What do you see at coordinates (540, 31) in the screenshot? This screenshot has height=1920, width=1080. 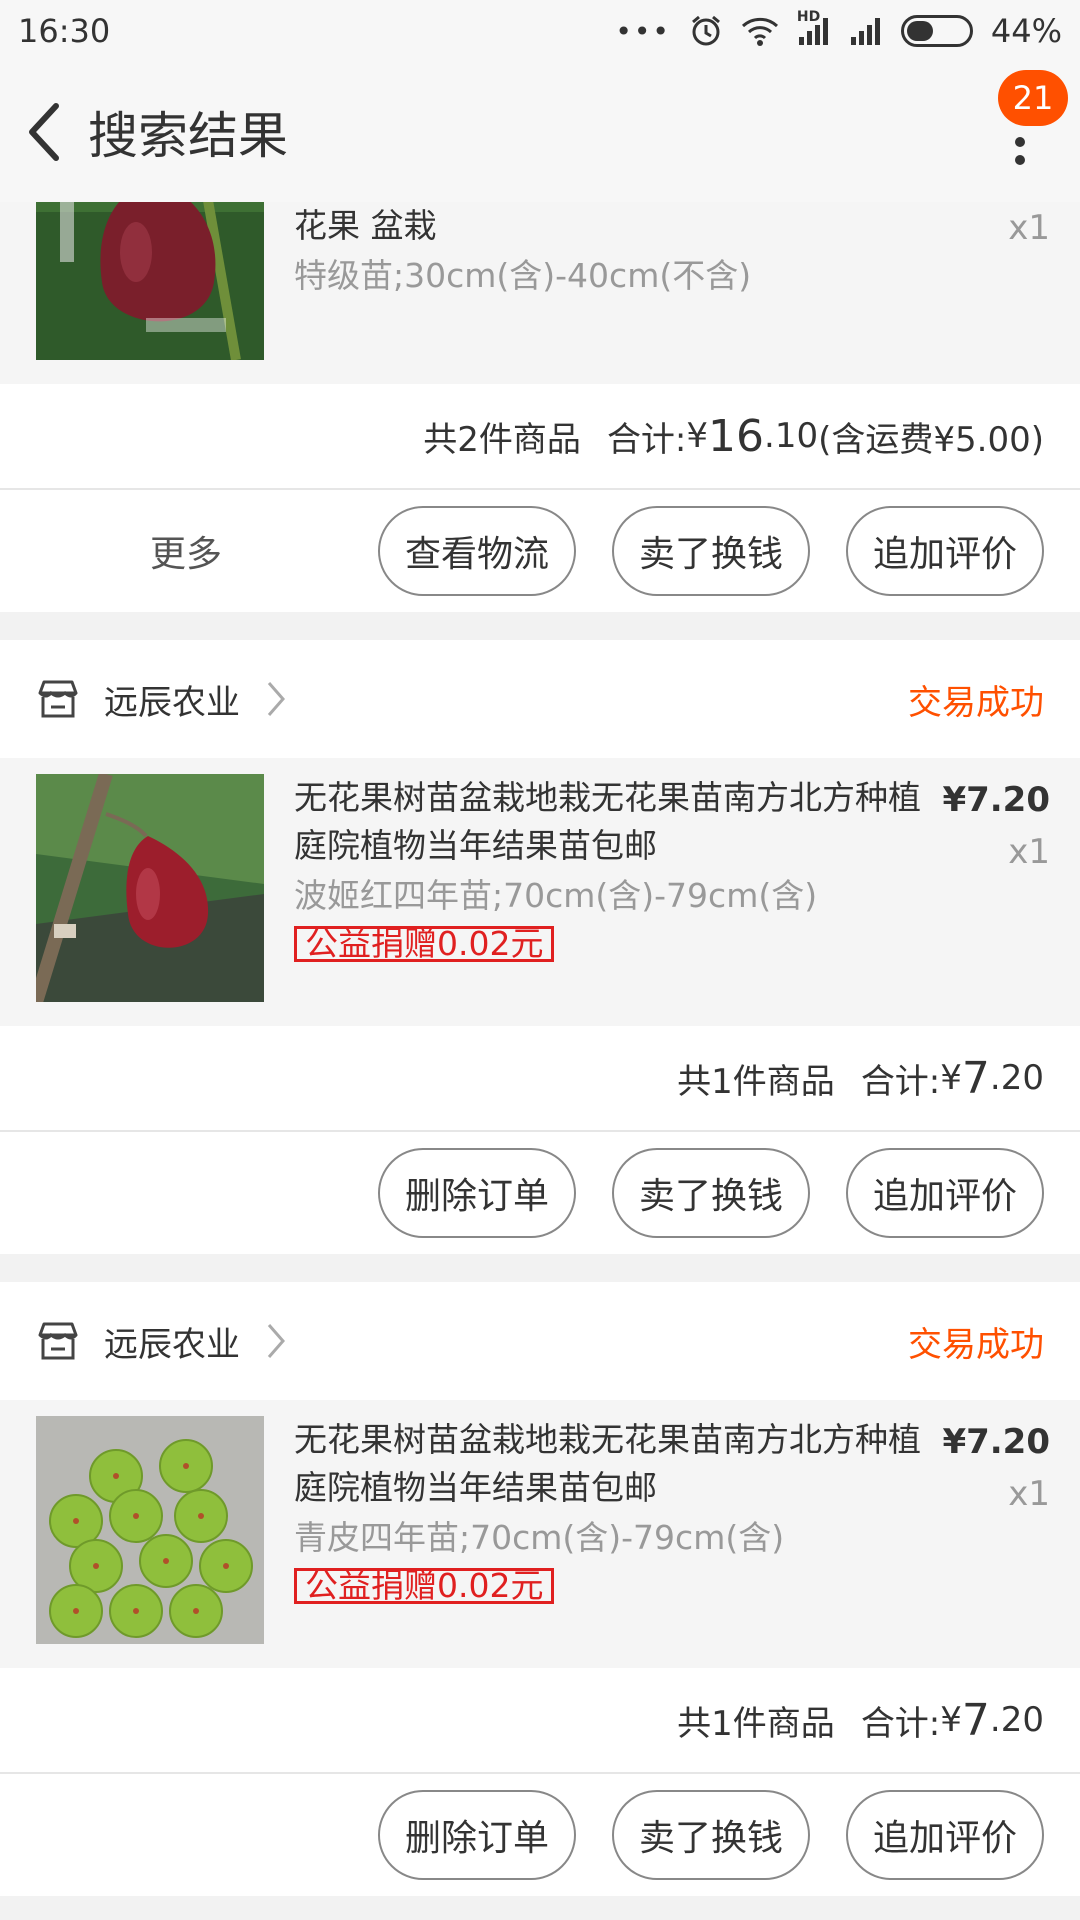 I see `status-bar: 16:30 ••• HD 44%` at bounding box center [540, 31].